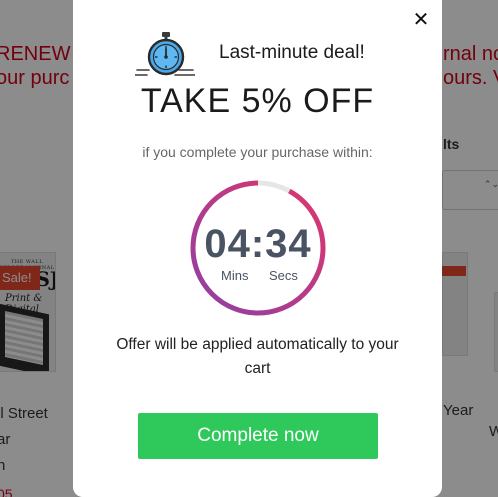 The height and width of the screenshot is (497, 498). Describe the element at coordinates (258, 244) in the screenshot. I see `countdown-value: 04:34` at that location.